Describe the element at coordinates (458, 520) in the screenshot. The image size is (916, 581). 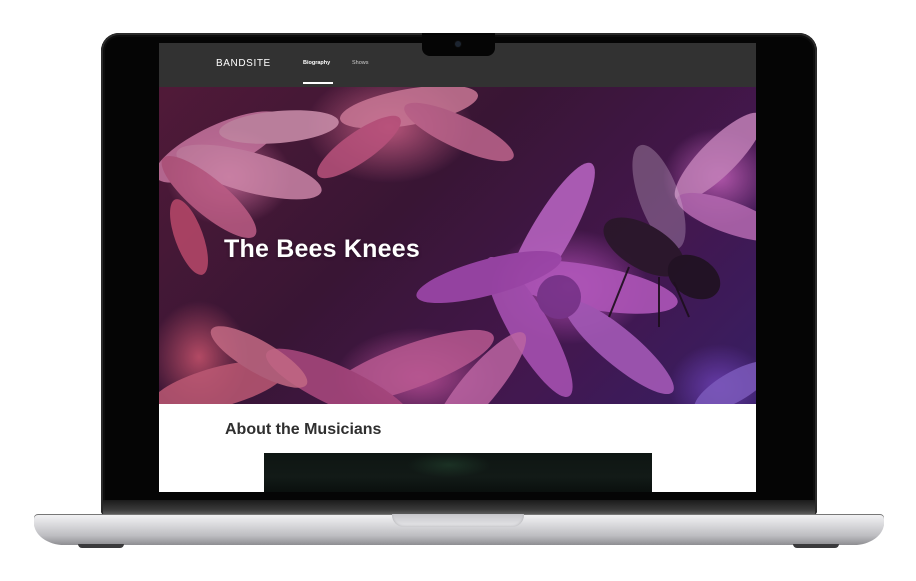
I see `laptop-thumb-notch` at that location.